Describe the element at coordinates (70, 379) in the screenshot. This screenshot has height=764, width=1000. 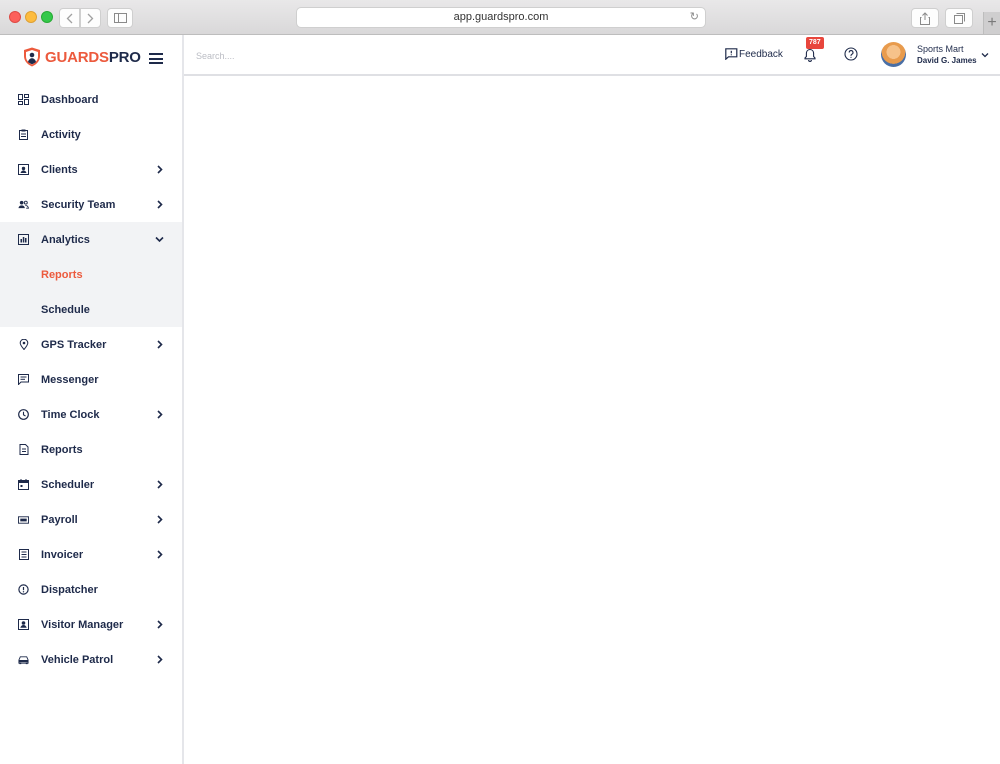
I see `sidebar-item-label: Messenger` at that location.